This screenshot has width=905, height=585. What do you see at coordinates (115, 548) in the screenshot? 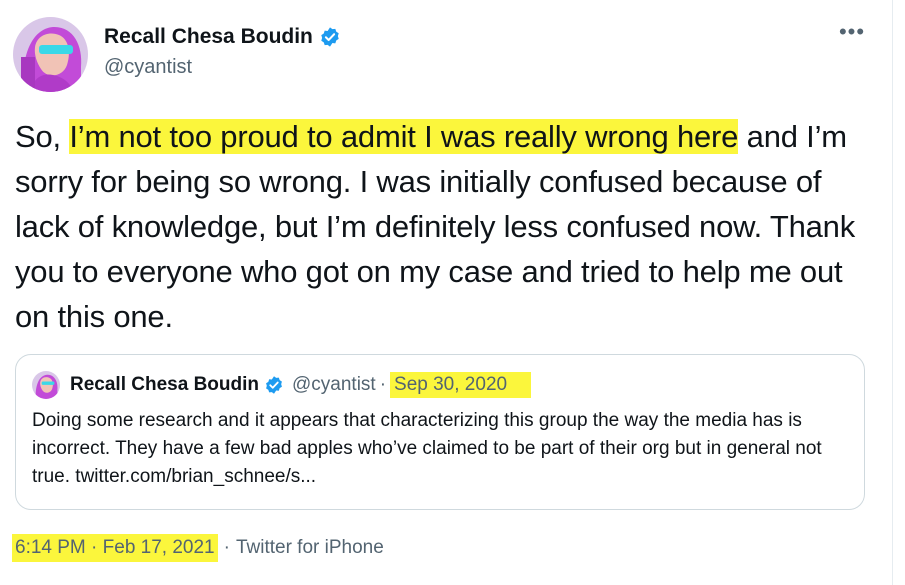
I see `tweet-timestamp: 6:14 PM · Feb 17, 2021` at bounding box center [115, 548].